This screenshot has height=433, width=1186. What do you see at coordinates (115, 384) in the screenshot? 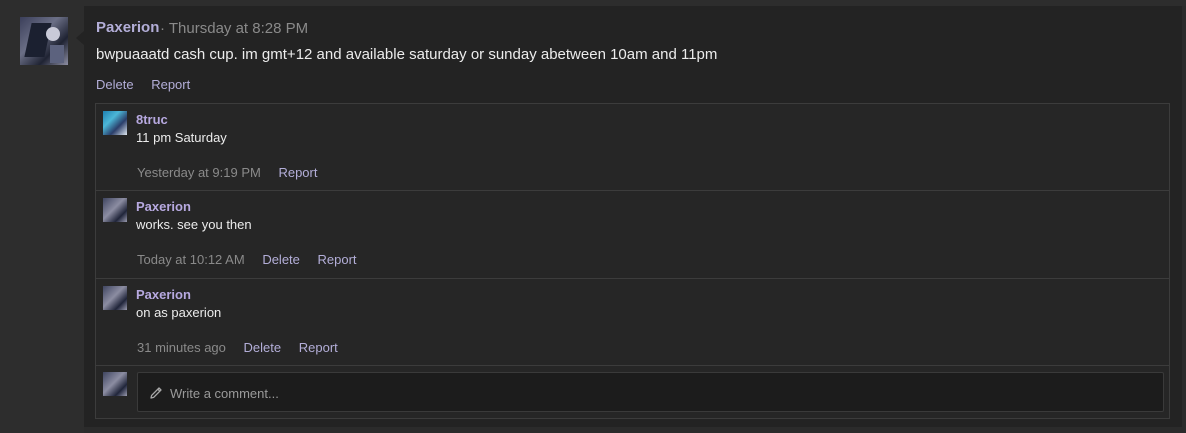
I see `composer-avatar` at bounding box center [115, 384].